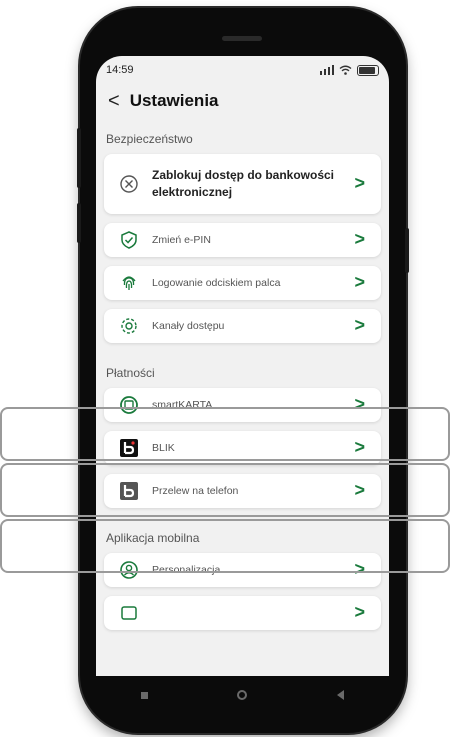 This screenshot has height=737, width=450. Describe the element at coordinates (129, 570) in the screenshot. I see `personalization-icon` at that location.